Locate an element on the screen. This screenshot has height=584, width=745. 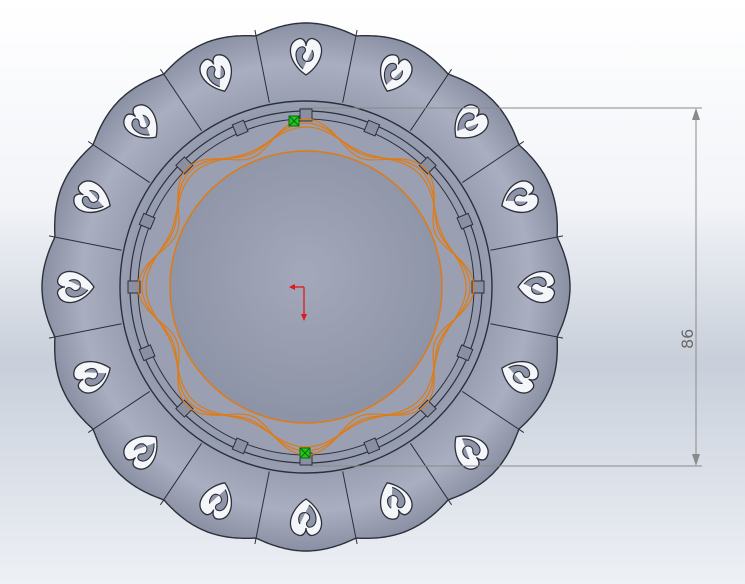
sketch-point-bottom is located at coordinates (305, 453).